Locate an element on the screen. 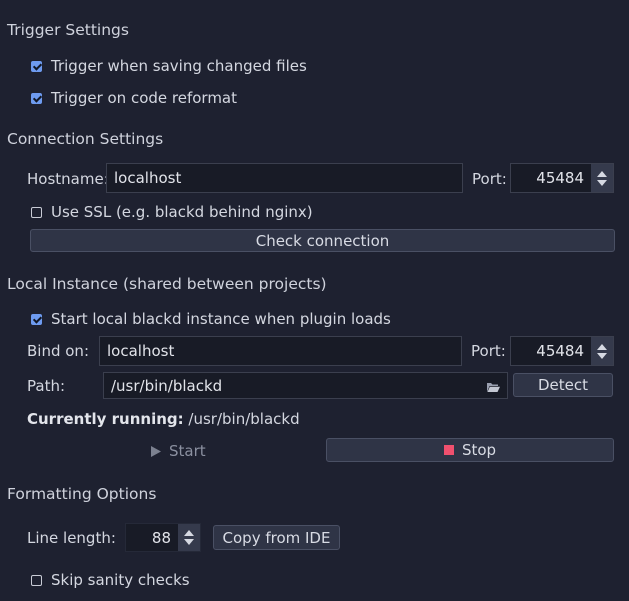  local-port-spinner: 45484 is located at coordinates (562, 351).